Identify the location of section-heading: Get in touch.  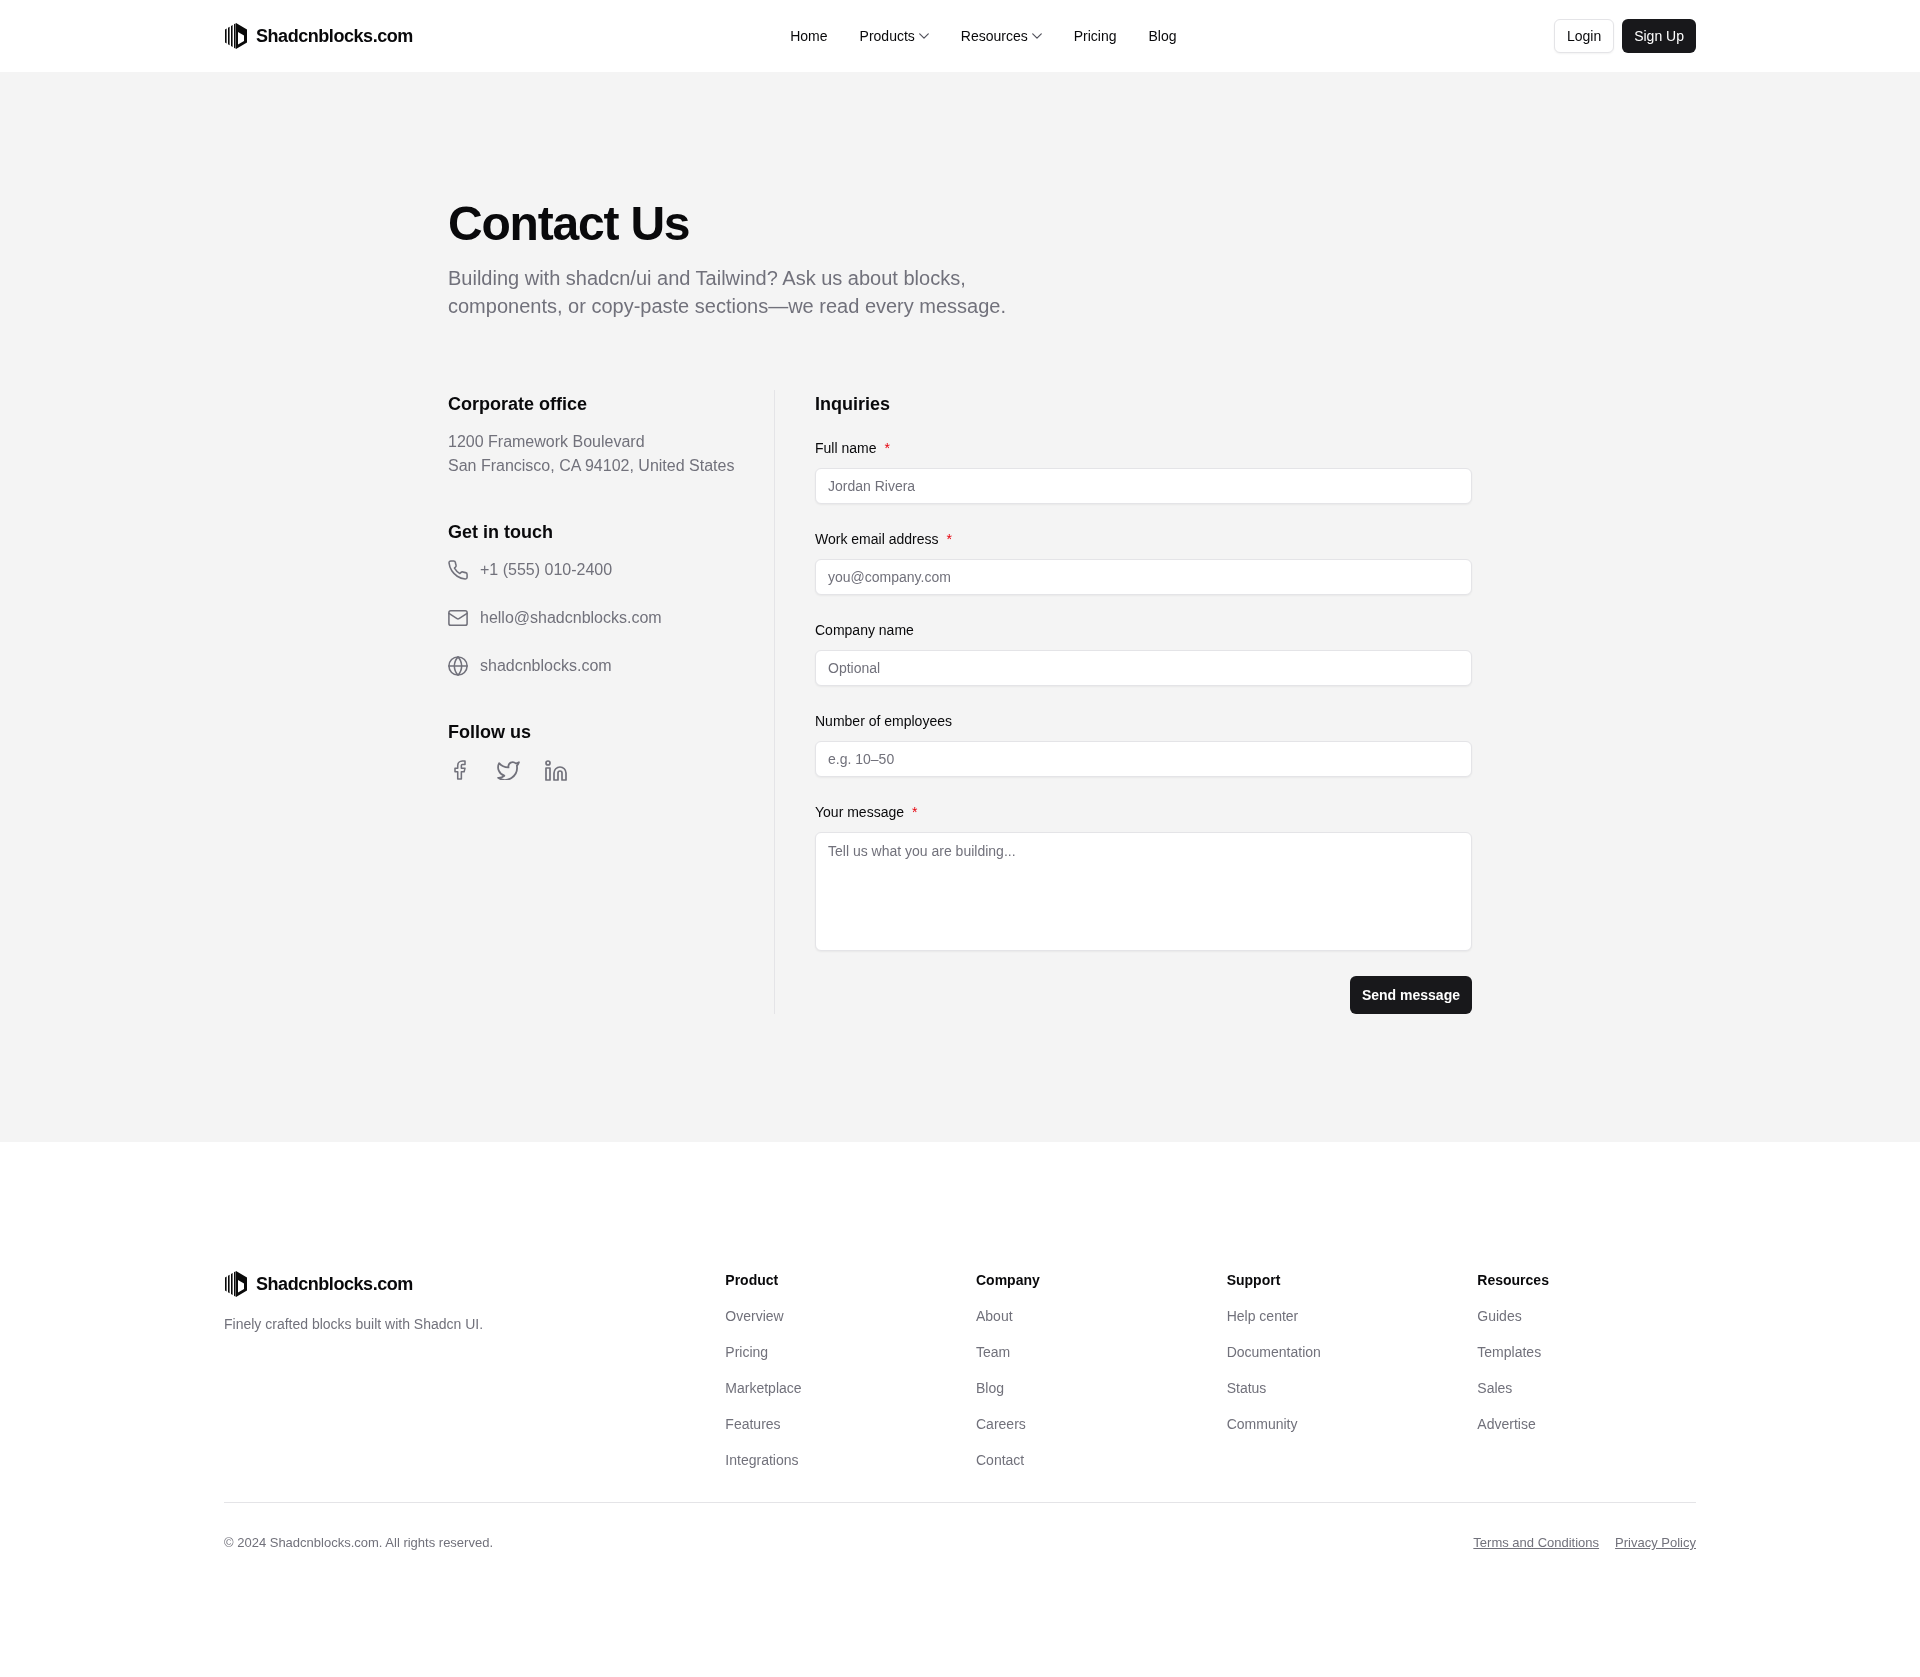
(501, 532).